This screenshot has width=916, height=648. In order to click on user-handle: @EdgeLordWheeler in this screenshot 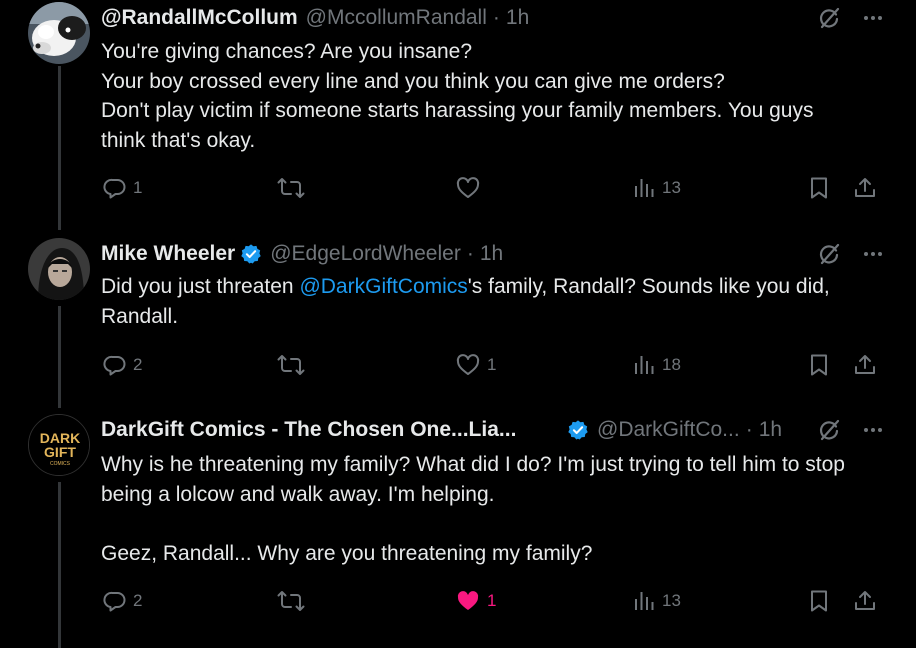, I will do `click(365, 254)`.